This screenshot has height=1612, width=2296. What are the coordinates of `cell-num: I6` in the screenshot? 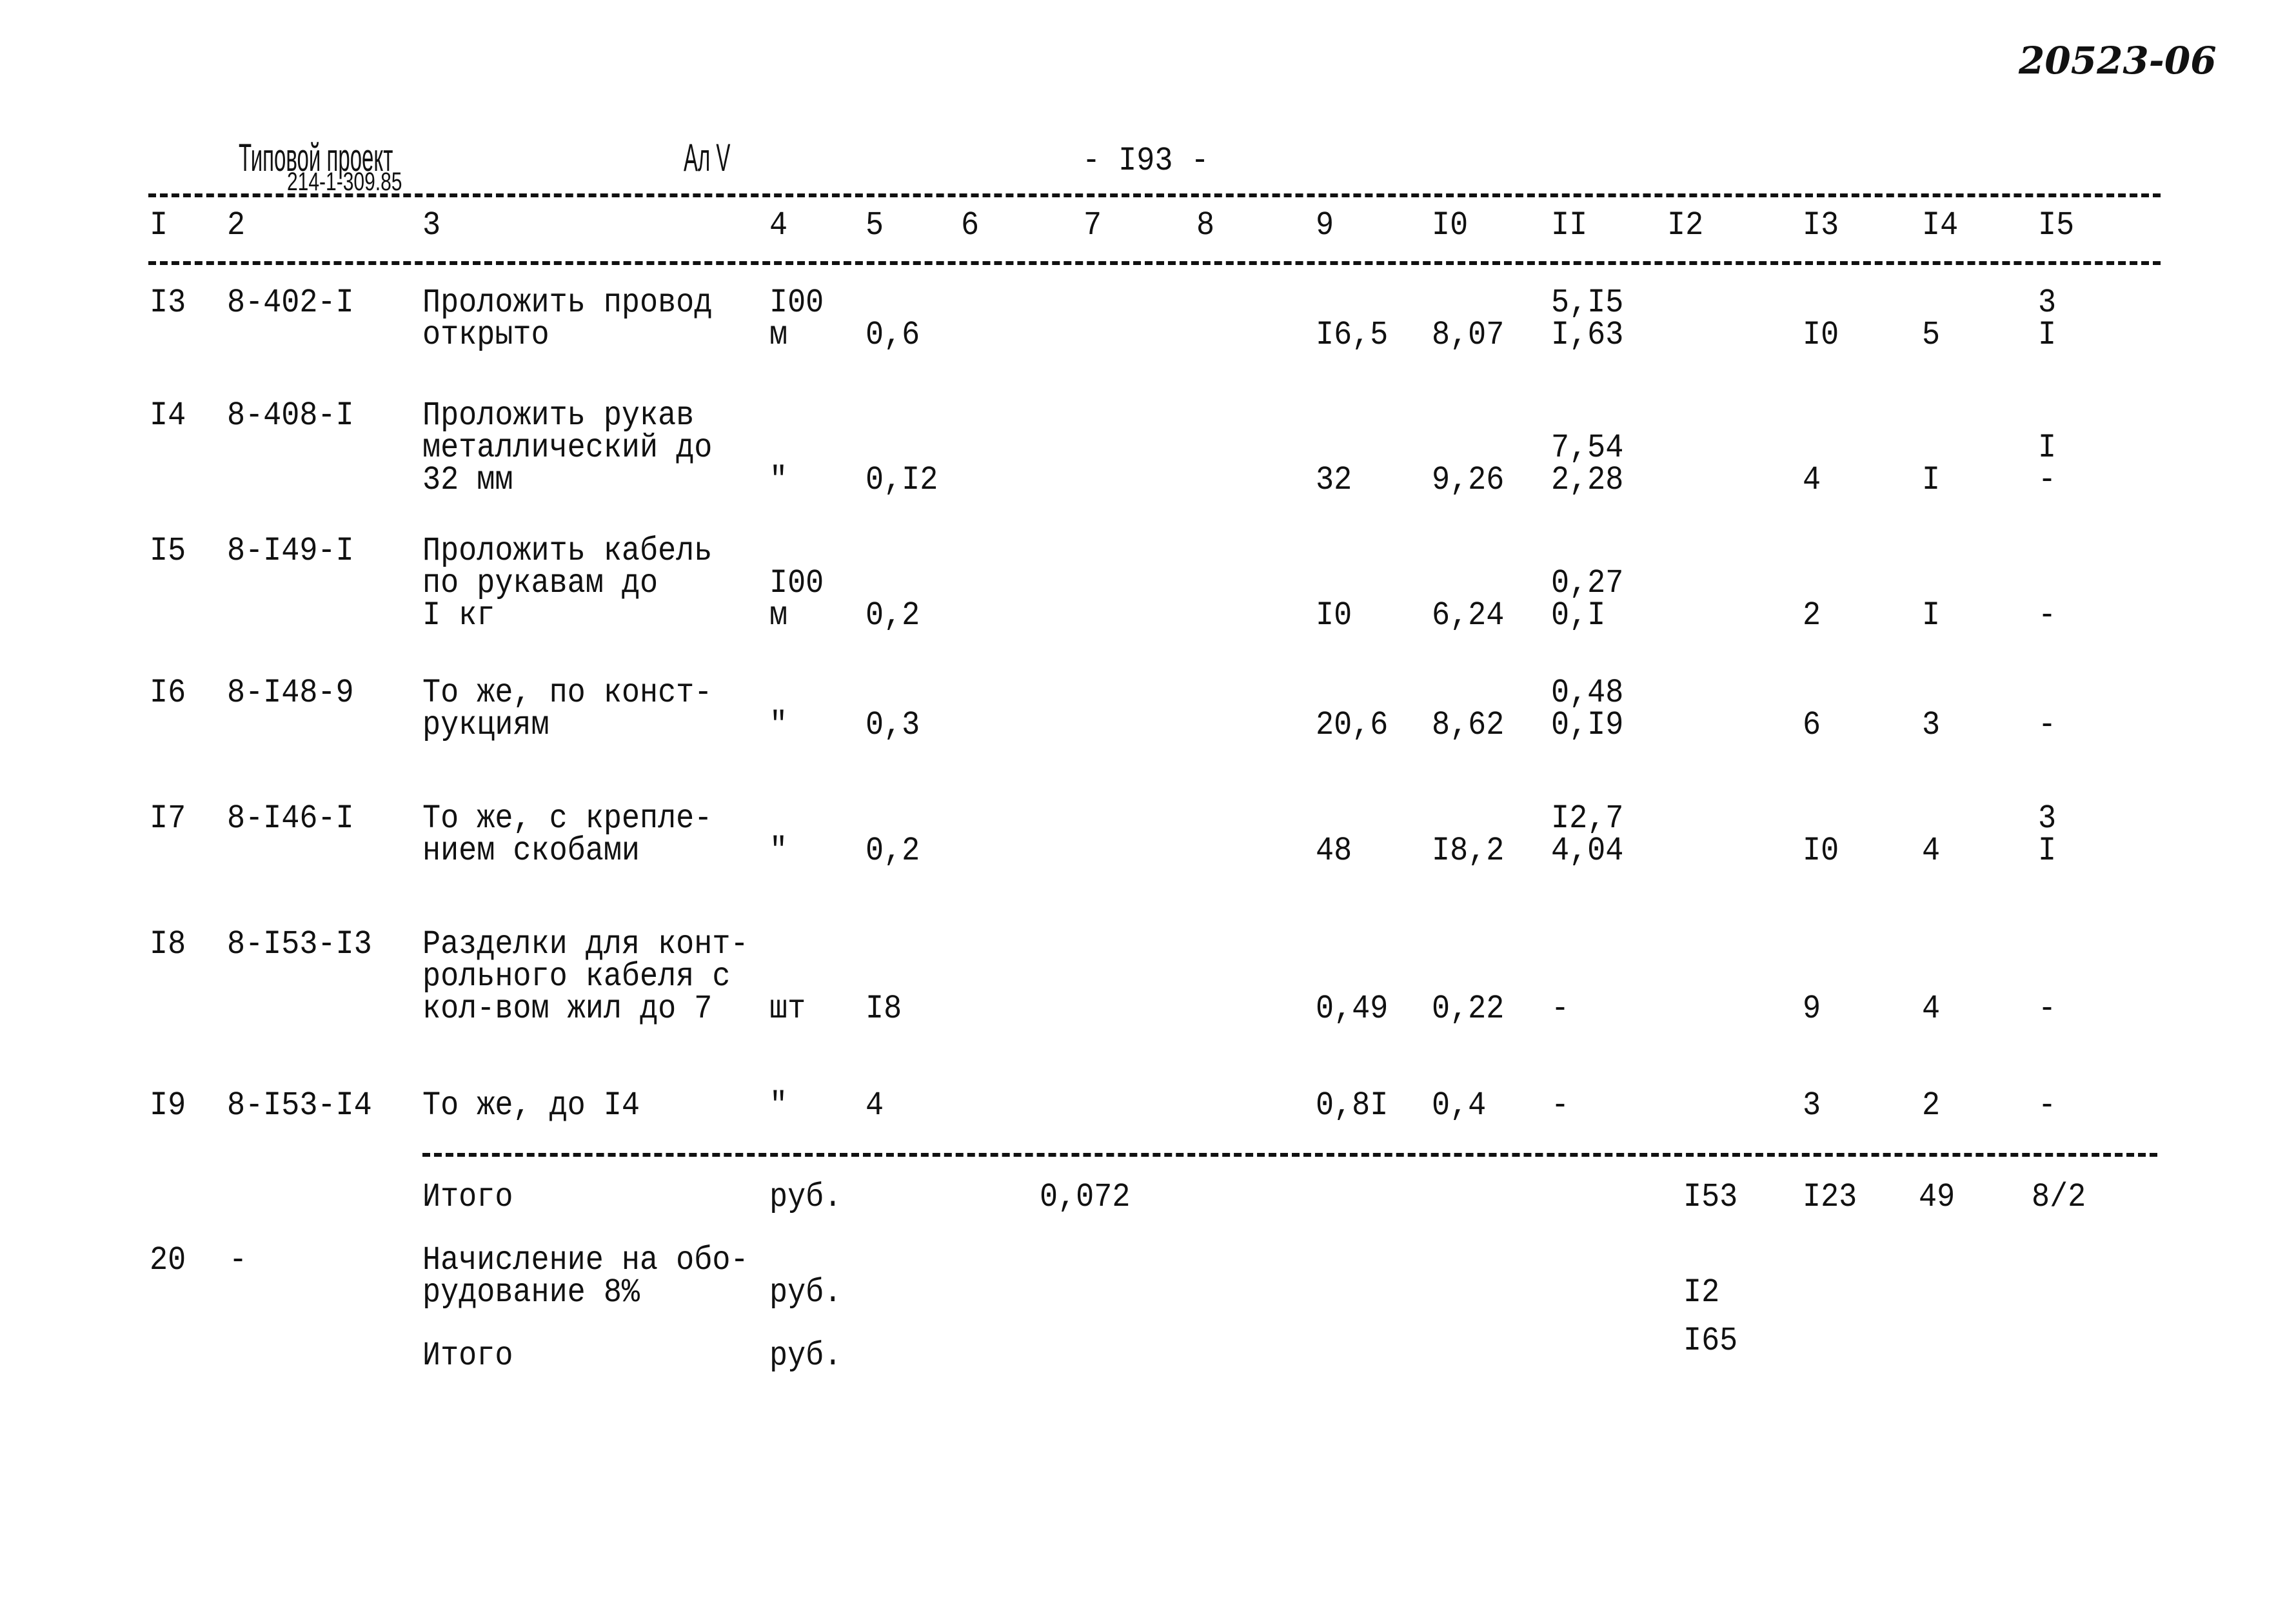 It's located at (168, 693).